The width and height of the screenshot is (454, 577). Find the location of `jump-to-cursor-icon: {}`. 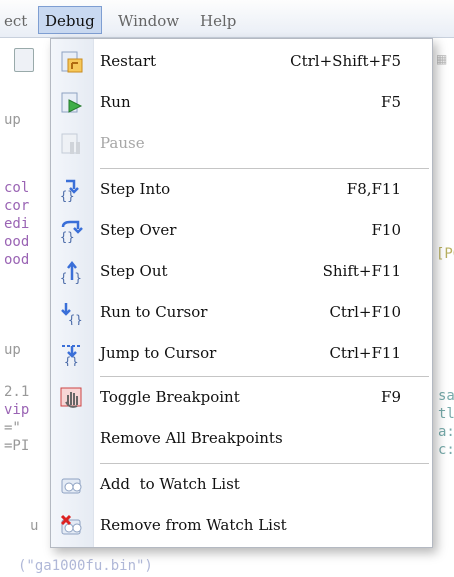

jump-to-cursor-icon: {} is located at coordinates (72, 355).